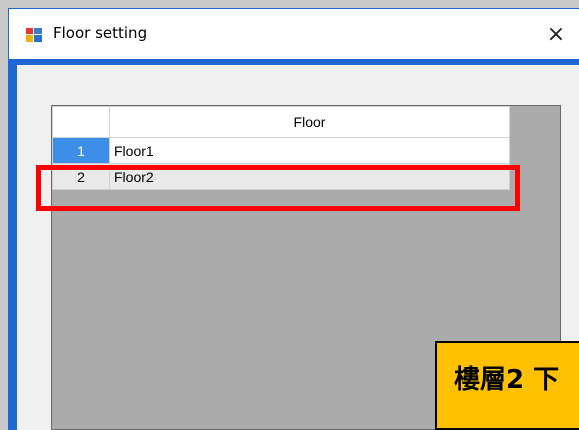 This screenshot has width=579, height=430. What do you see at coordinates (100, 33) in the screenshot?
I see `window-title: Floor setting` at bounding box center [100, 33].